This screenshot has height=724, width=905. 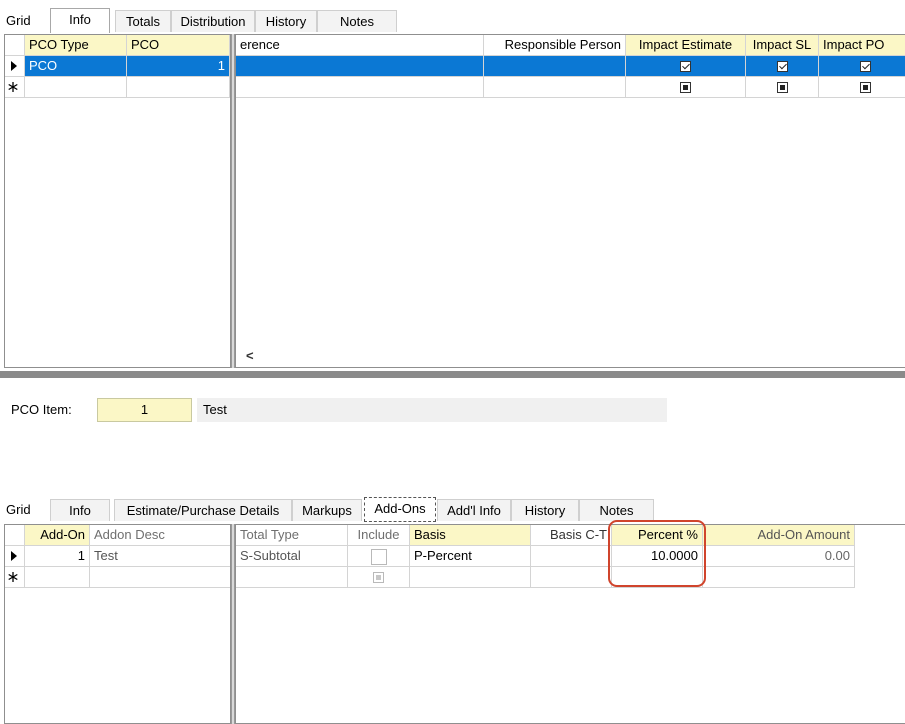 What do you see at coordinates (292, 556) in the screenshot?
I see `cell-total-type: S-Subtotal` at bounding box center [292, 556].